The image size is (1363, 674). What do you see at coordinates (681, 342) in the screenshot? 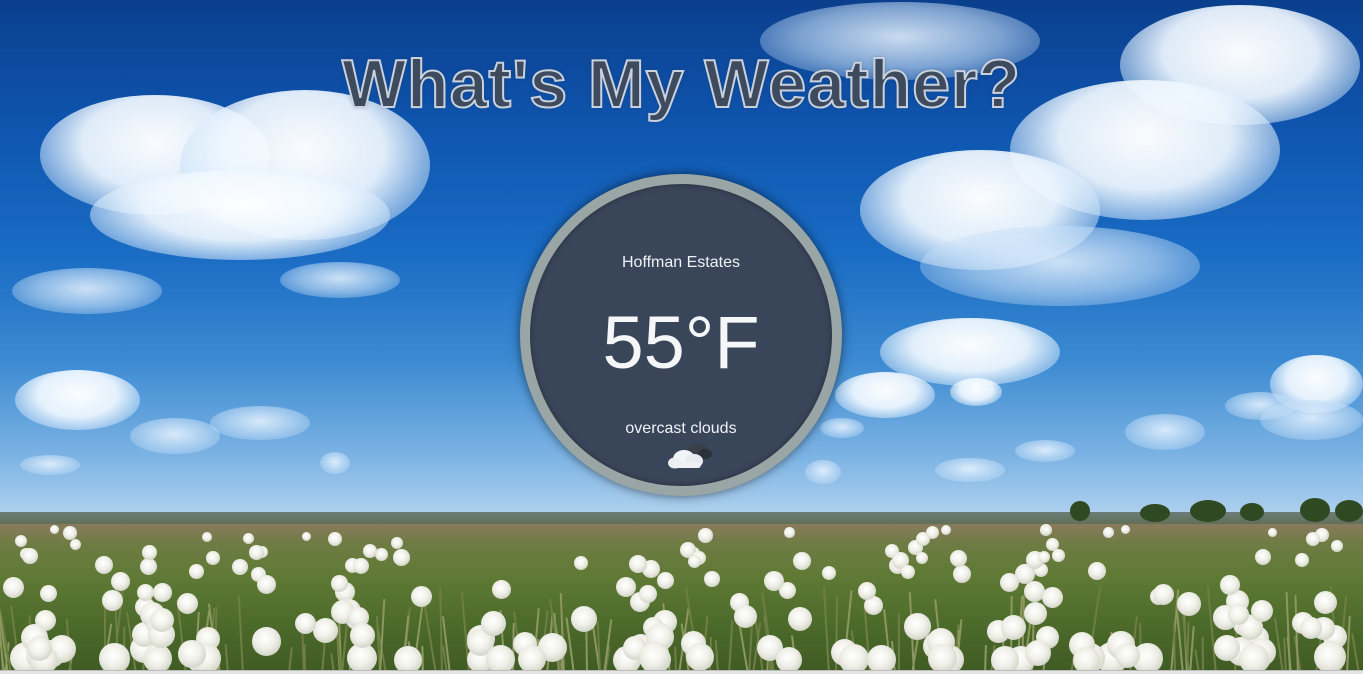
I see `temperature-value: 55°F` at bounding box center [681, 342].